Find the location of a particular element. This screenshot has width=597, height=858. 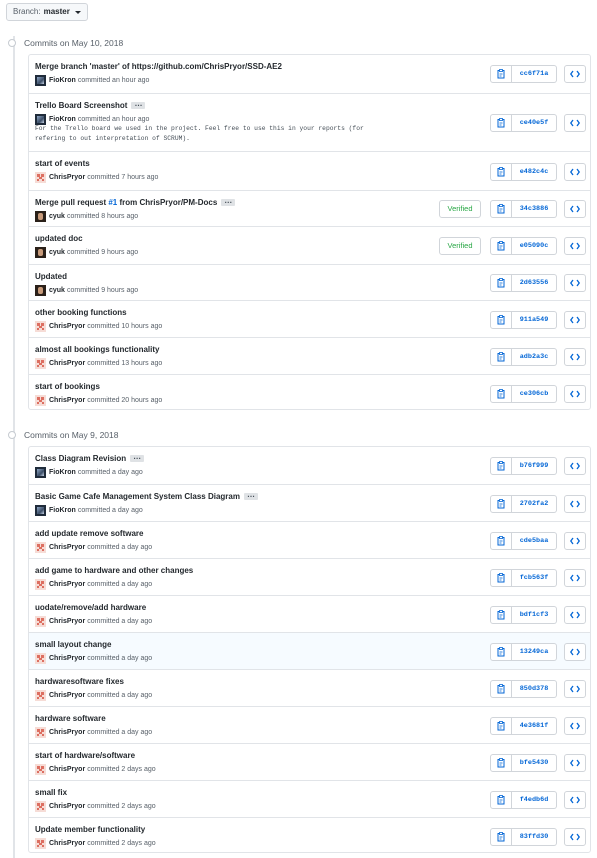

commit-sha-link: 4e3681f is located at coordinates (534, 726).